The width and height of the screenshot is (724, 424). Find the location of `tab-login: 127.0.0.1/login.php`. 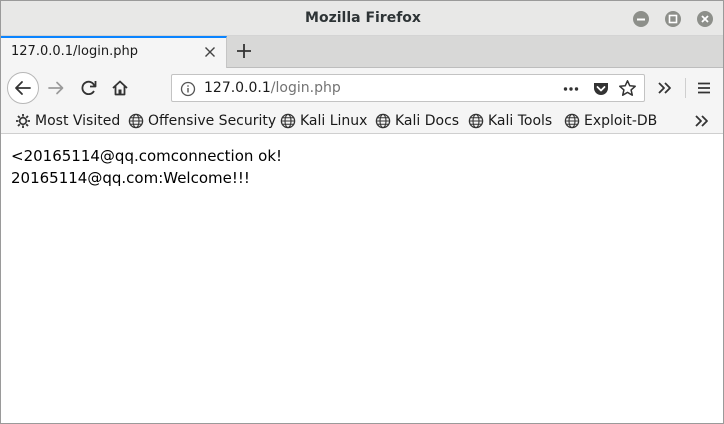

tab-login: 127.0.0.1/login.php is located at coordinates (114, 52).